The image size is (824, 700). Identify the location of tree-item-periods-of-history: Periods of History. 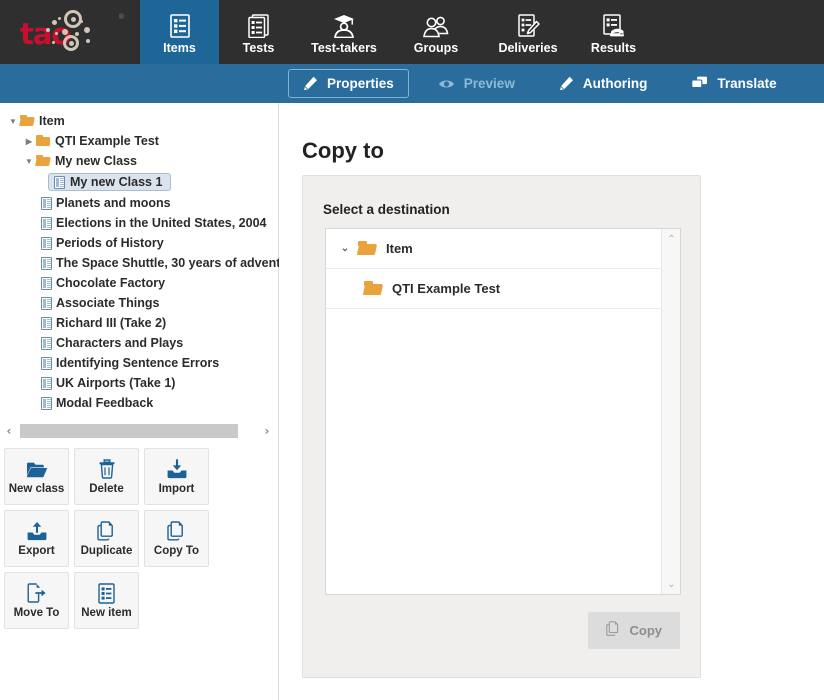
(142, 243).